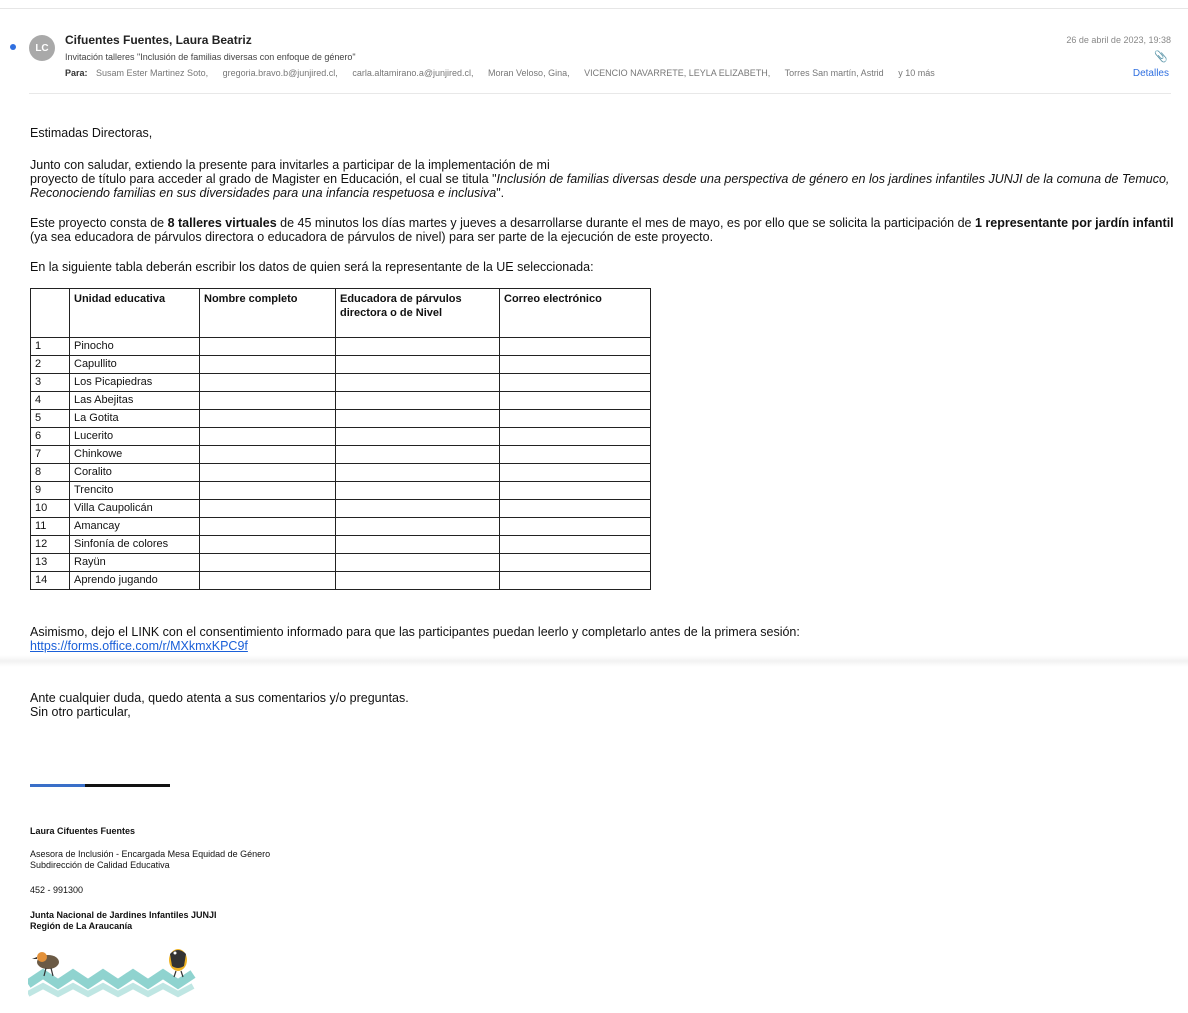  What do you see at coordinates (575, 313) in the screenshot?
I see `header-cell: Correo electrónico` at bounding box center [575, 313].